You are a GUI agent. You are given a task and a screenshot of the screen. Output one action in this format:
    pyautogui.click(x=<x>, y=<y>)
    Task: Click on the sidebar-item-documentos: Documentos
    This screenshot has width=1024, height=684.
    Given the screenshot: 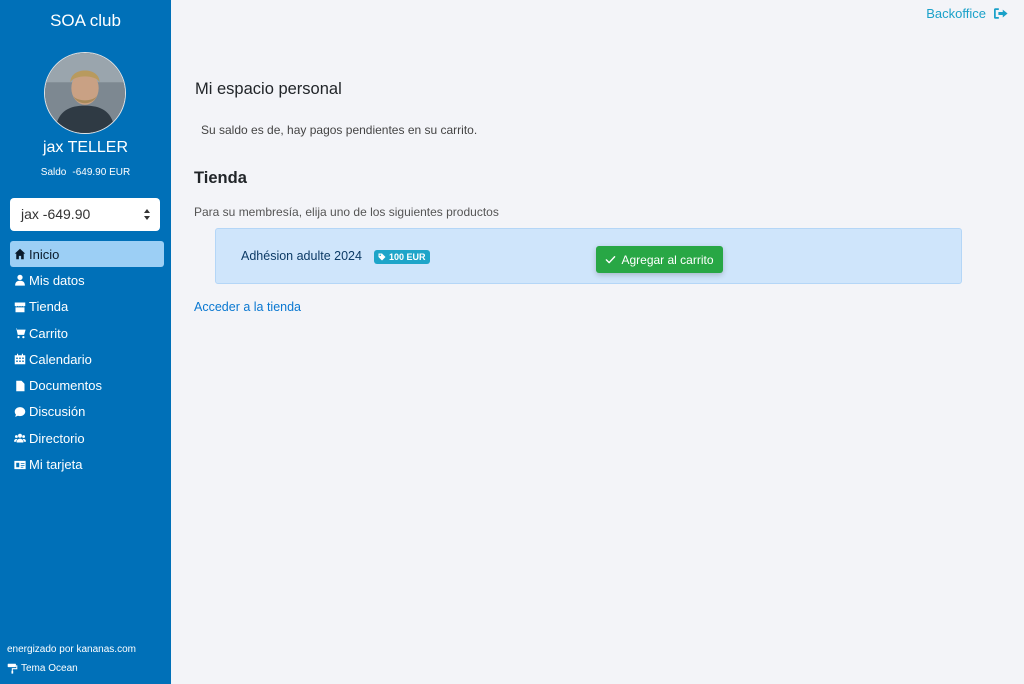 What is the action you would take?
    pyautogui.click(x=87, y=385)
    